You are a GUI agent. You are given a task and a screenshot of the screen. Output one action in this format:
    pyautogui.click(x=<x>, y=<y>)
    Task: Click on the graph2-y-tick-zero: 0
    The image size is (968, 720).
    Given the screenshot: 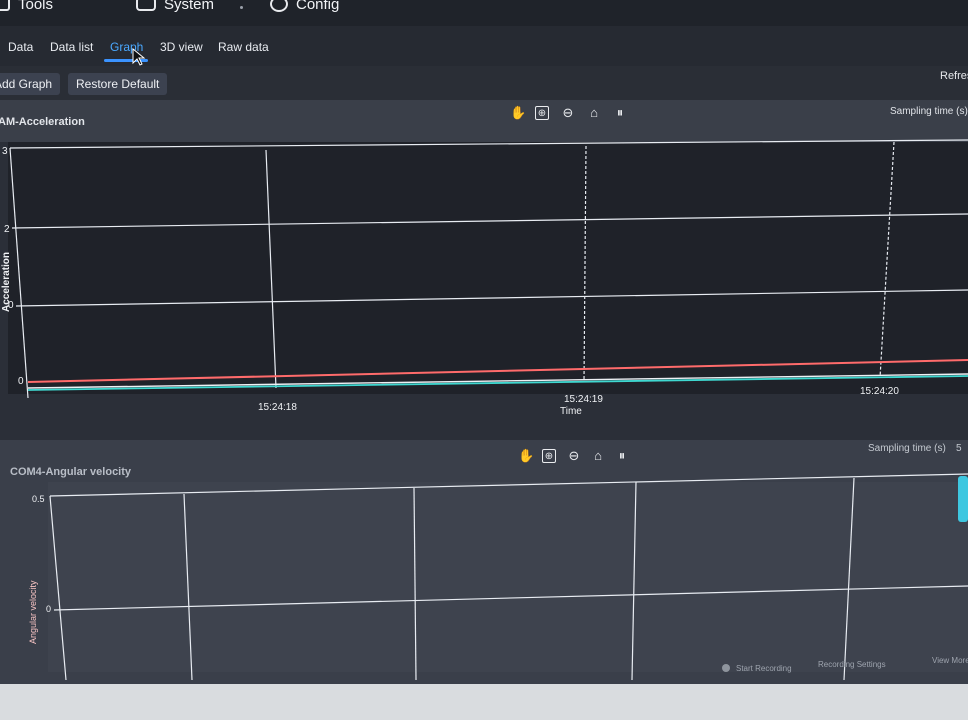 What is the action you would take?
    pyautogui.click(x=49, y=609)
    